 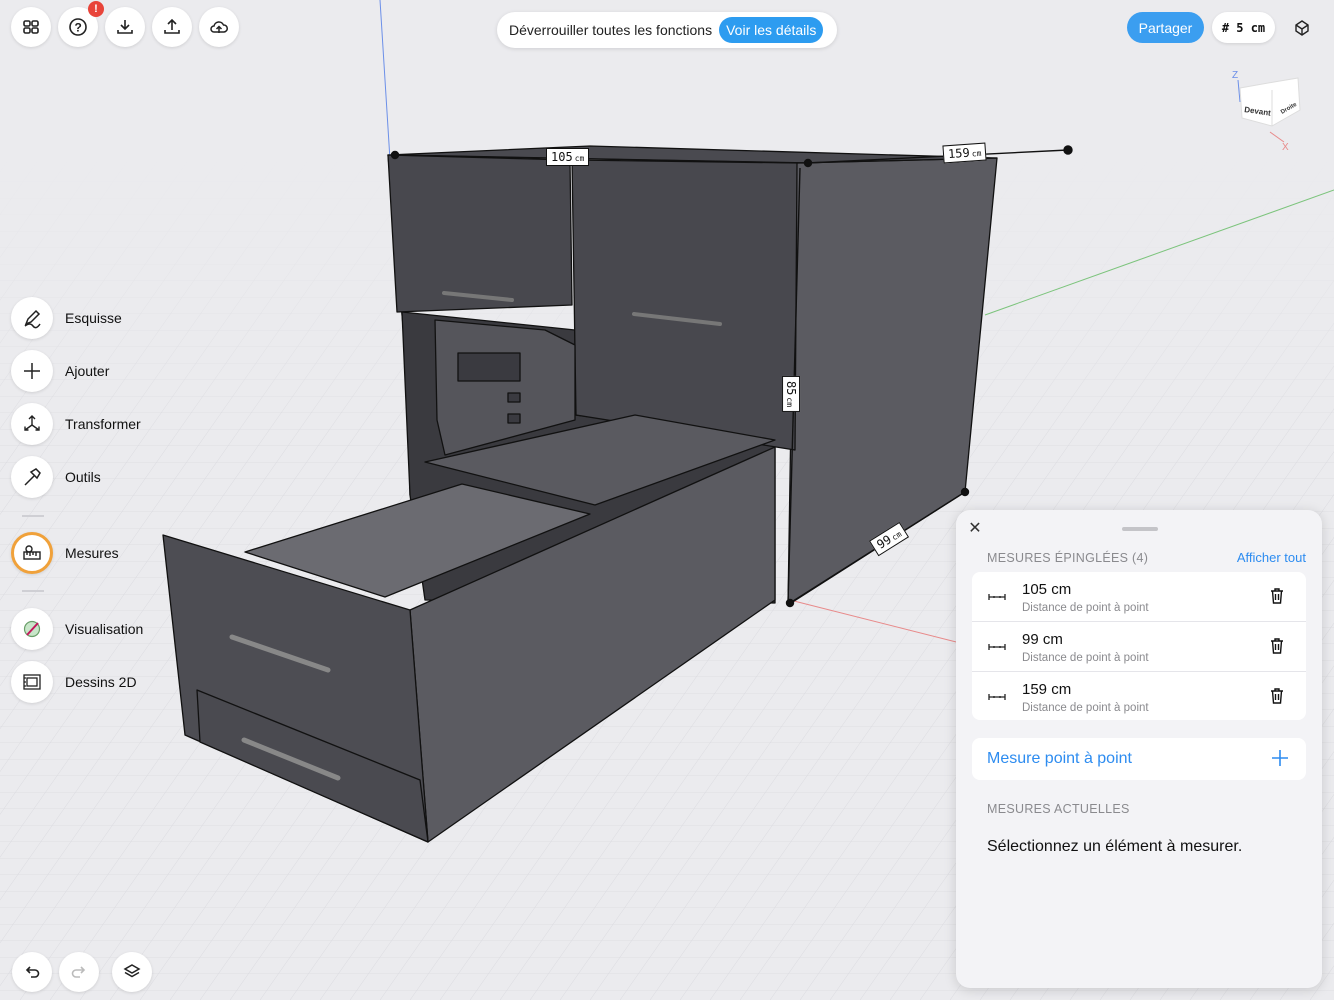 I want to click on dimension-label-105: 105 cm, so click(x=568, y=157).